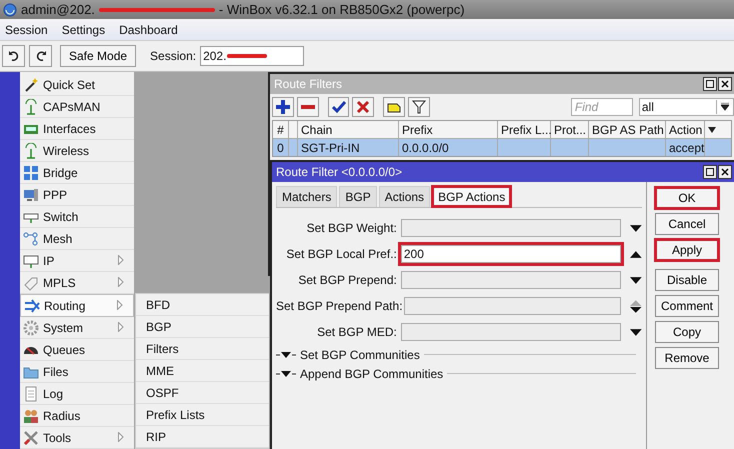  I want to click on cross-icon, so click(363, 107).